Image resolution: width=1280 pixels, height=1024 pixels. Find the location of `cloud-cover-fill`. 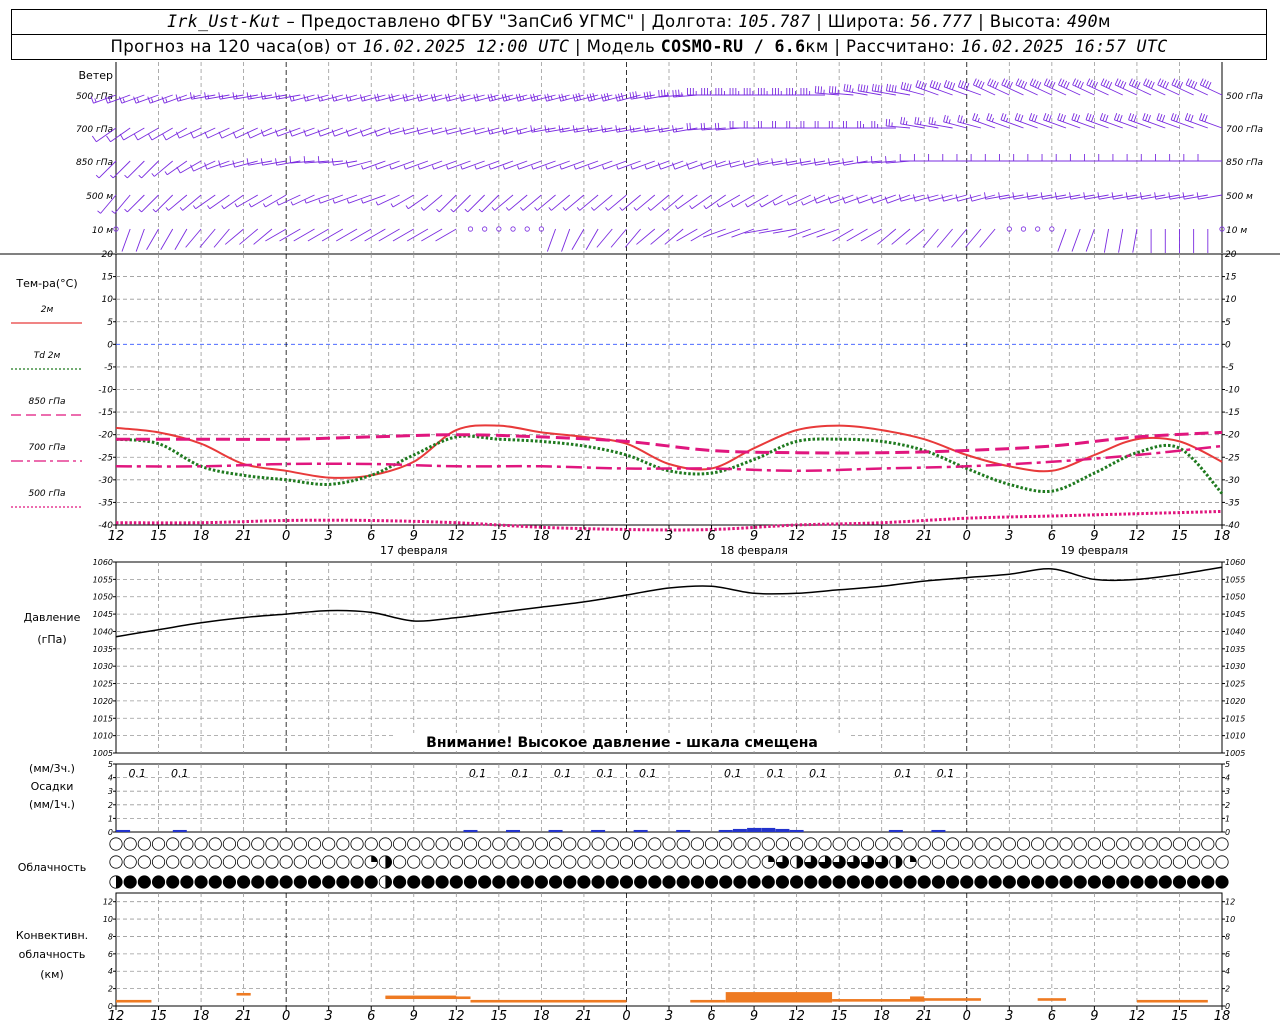

cloud-cover-fill is located at coordinates (388, 862).